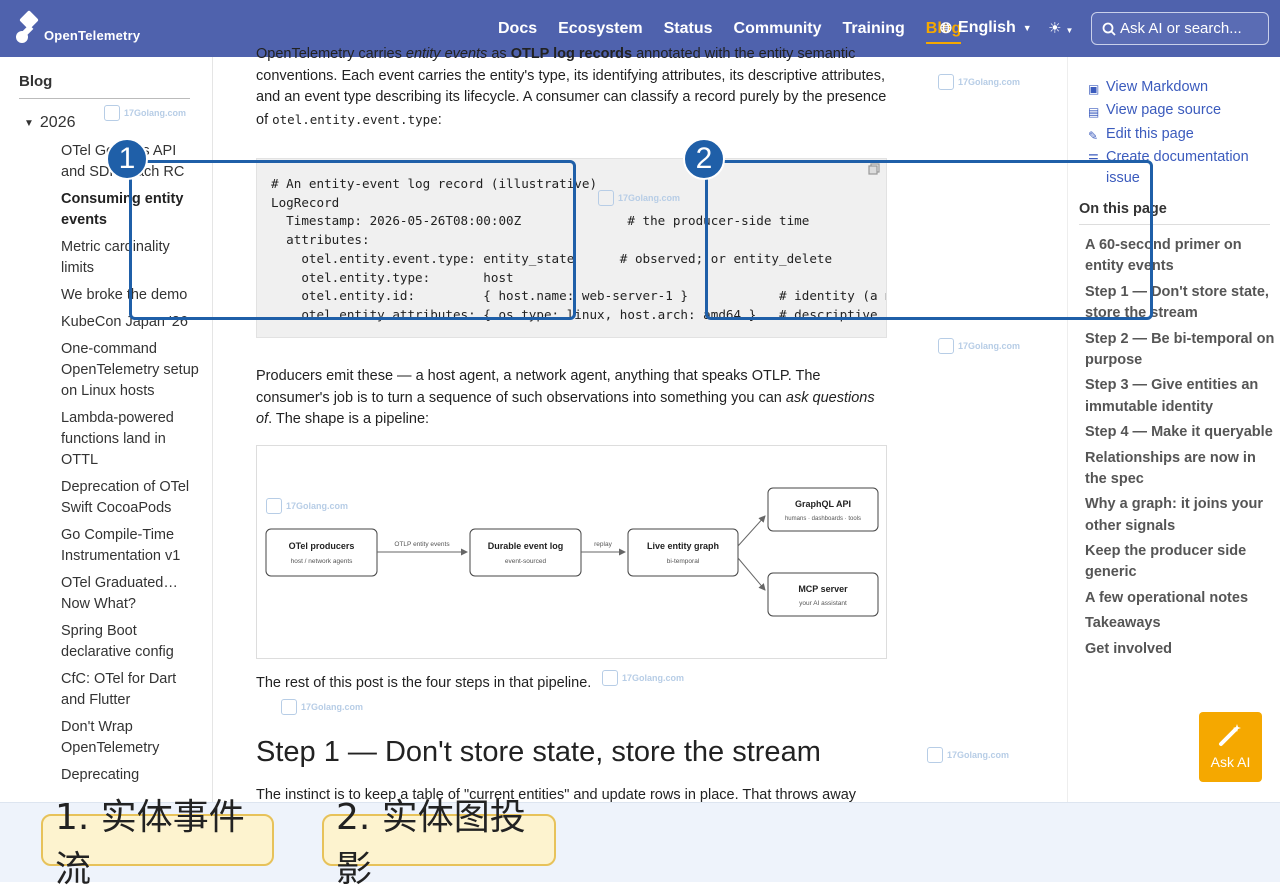 This screenshot has width=1280, height=892. Describe the element at coordinates (322, 561) in the screenshot. I see `producers-sub: host / network agents` at that location.